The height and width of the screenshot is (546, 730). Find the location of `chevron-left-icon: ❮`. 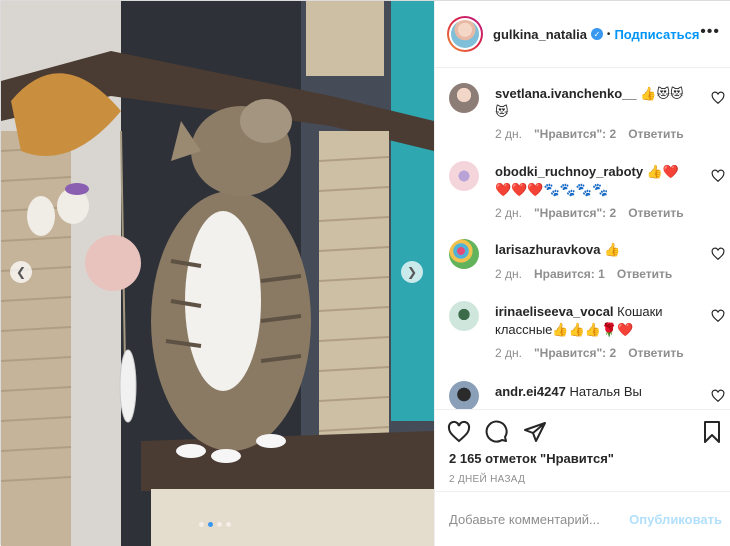

chevron-left-icon: ❮ is located at coordinates (21, 272).